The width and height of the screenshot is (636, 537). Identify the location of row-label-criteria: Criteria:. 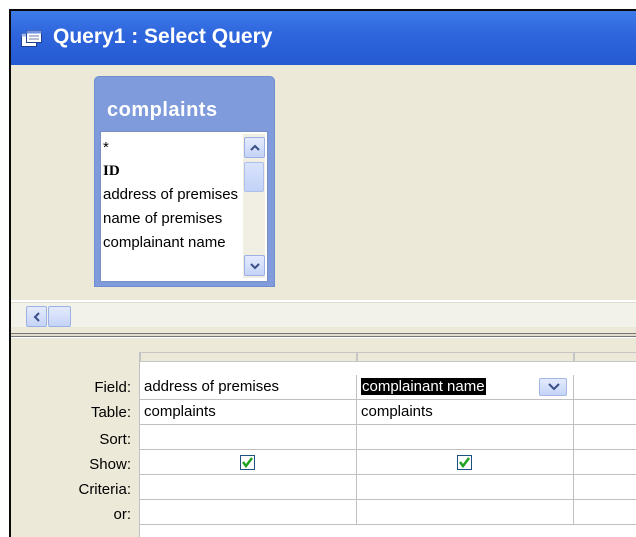
(104, 489).